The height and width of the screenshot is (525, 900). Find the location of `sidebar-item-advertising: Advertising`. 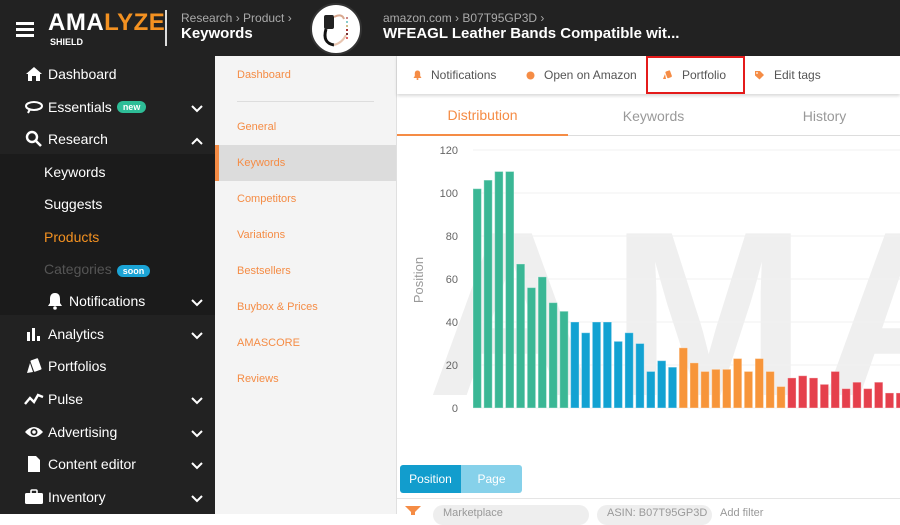

sidebar-item-advertising: Advertising is located at coordinates (107, 432).